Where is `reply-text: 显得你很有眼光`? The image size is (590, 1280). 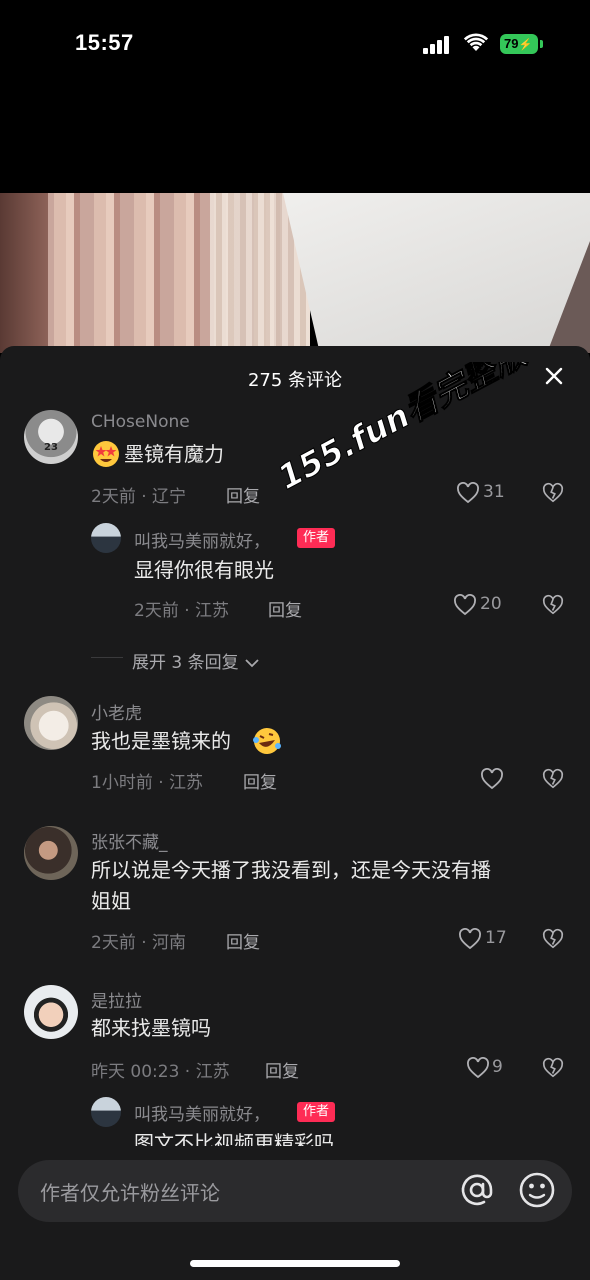
reply-text: 显得你很有眼光 is located at coordinates (204, 570).